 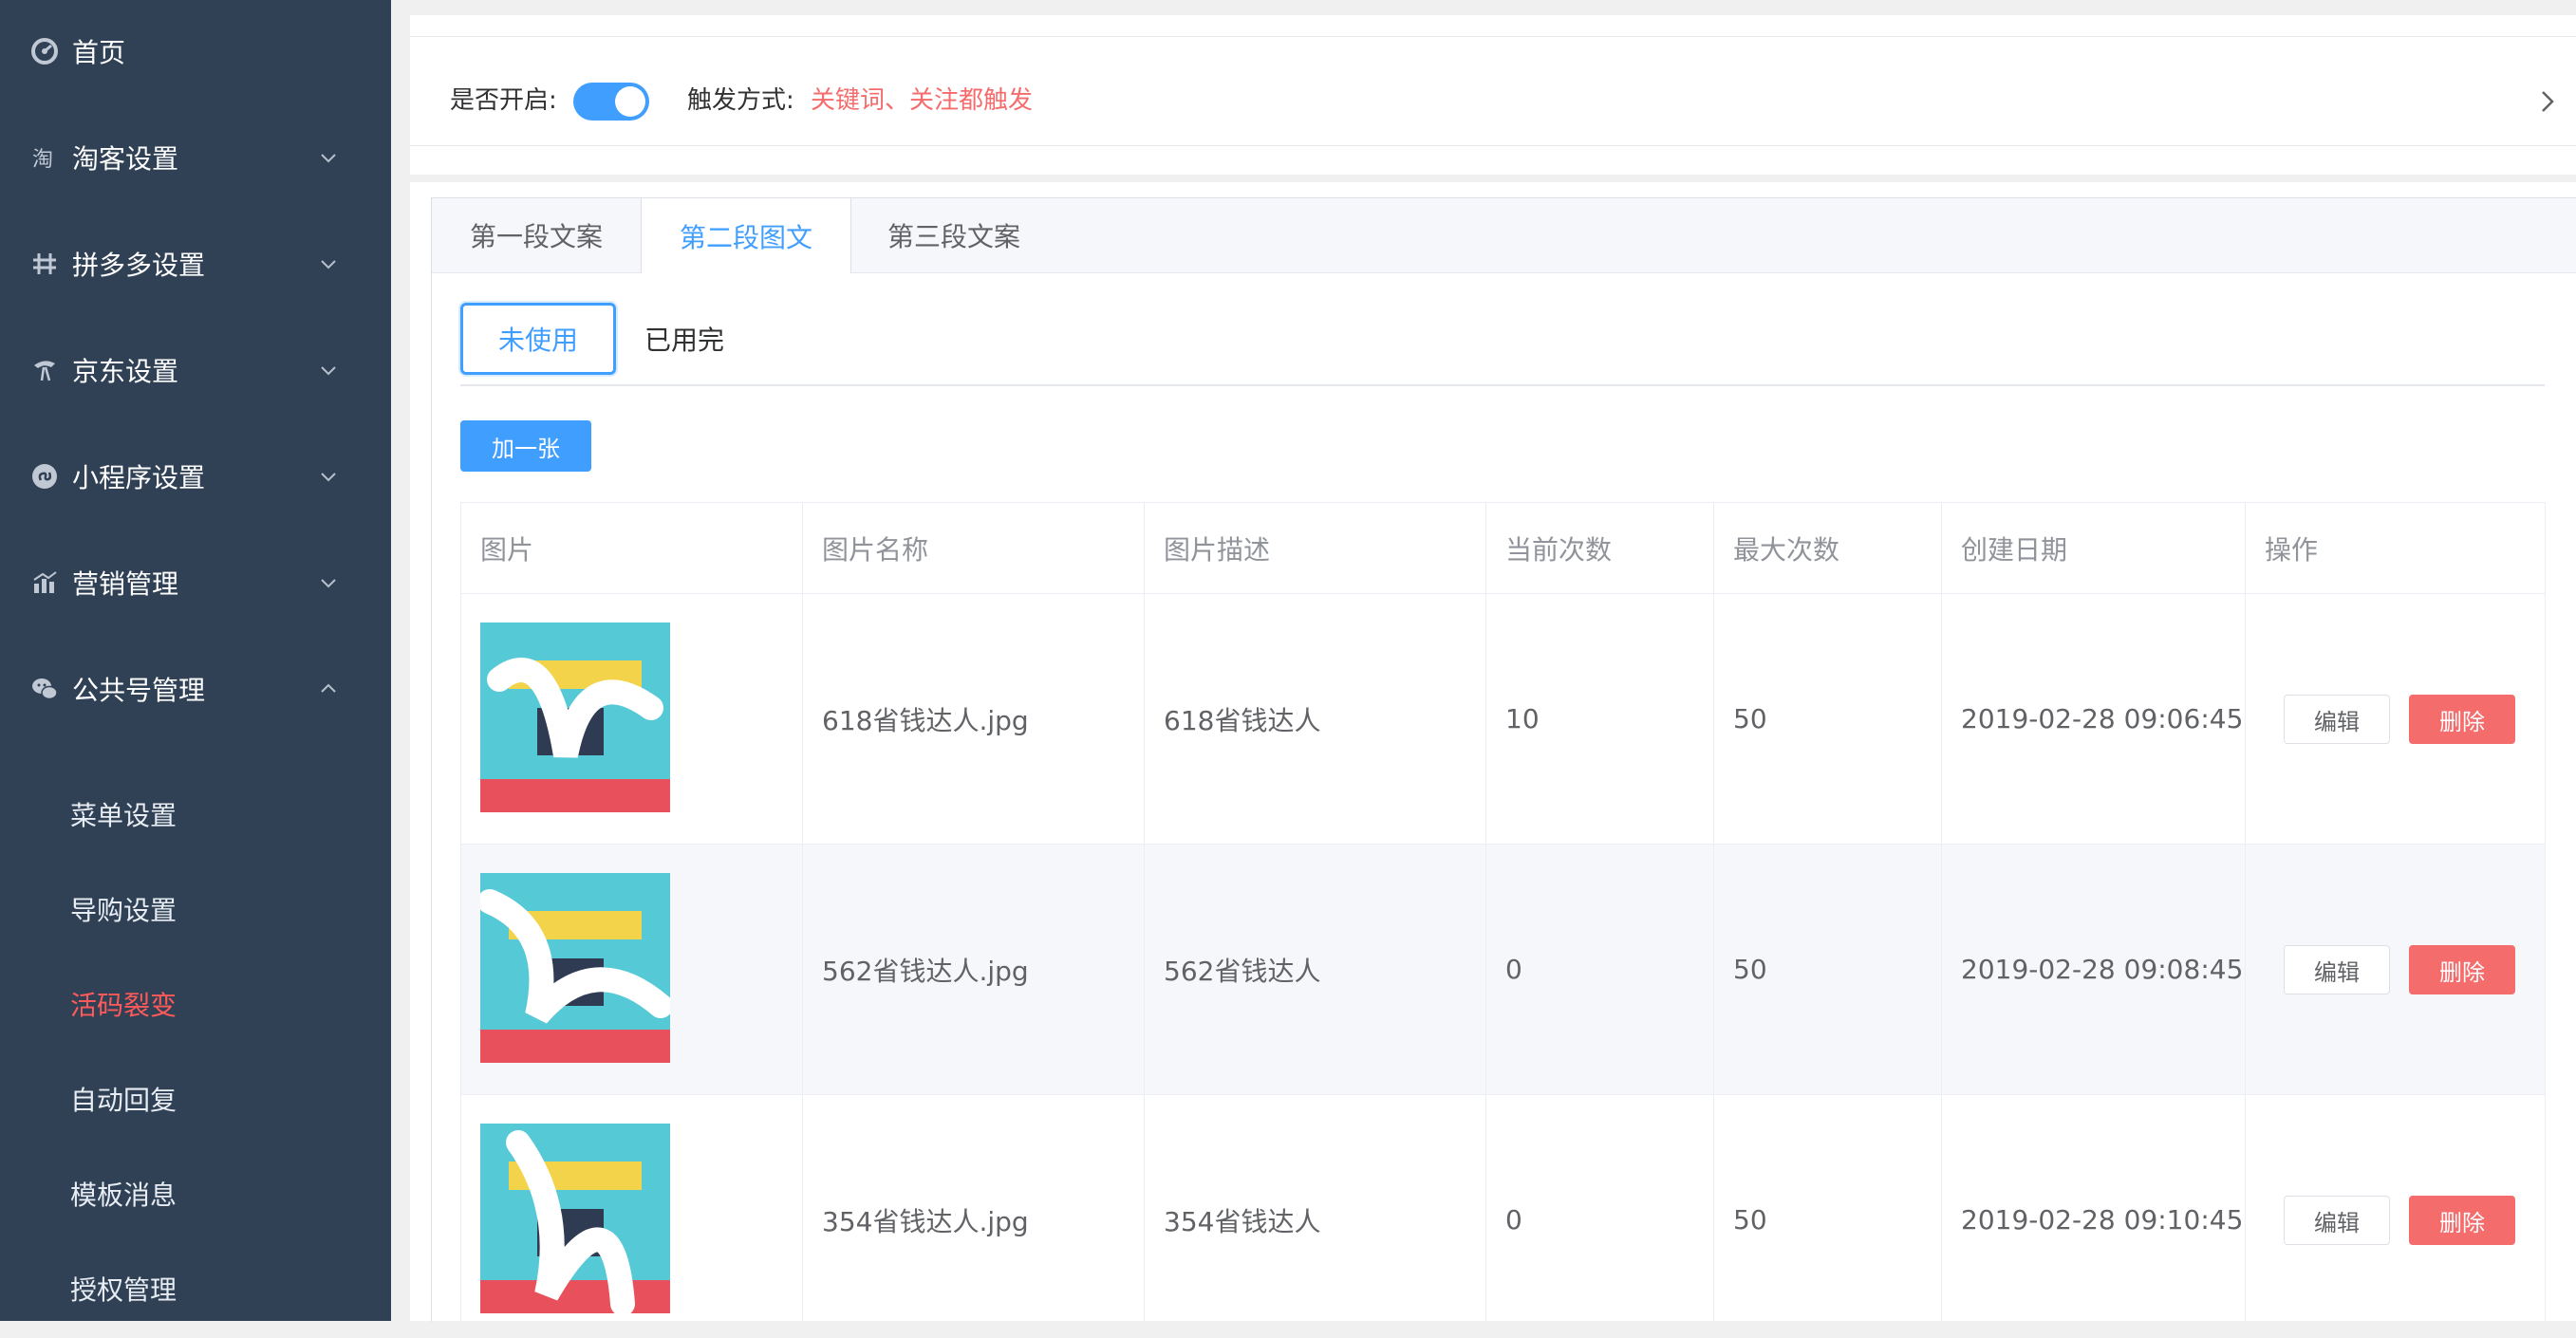 I want to click on tabs-header: 第一段文案 第二段图文 第三段文案, so click(x=1504, y=235).